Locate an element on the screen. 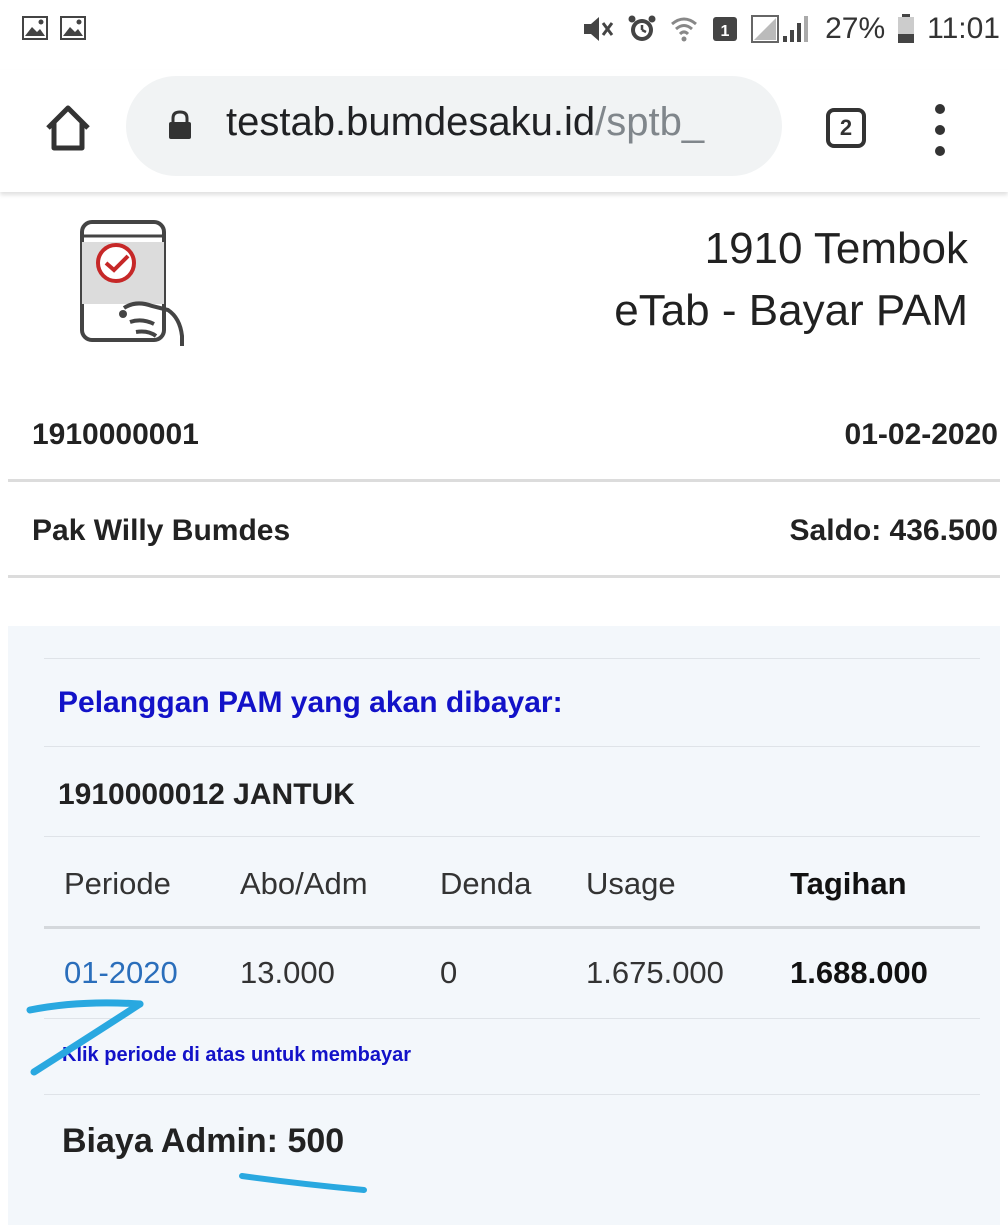 The width and height of the screenshot is (1008, 1225). svg-text: 1 is located at coordinates (725, 31).